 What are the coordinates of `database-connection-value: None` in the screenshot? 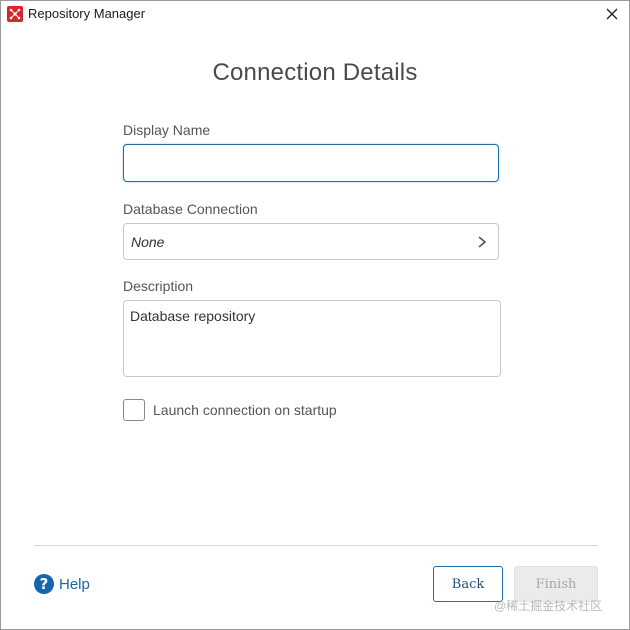 It's located at (148, 242).